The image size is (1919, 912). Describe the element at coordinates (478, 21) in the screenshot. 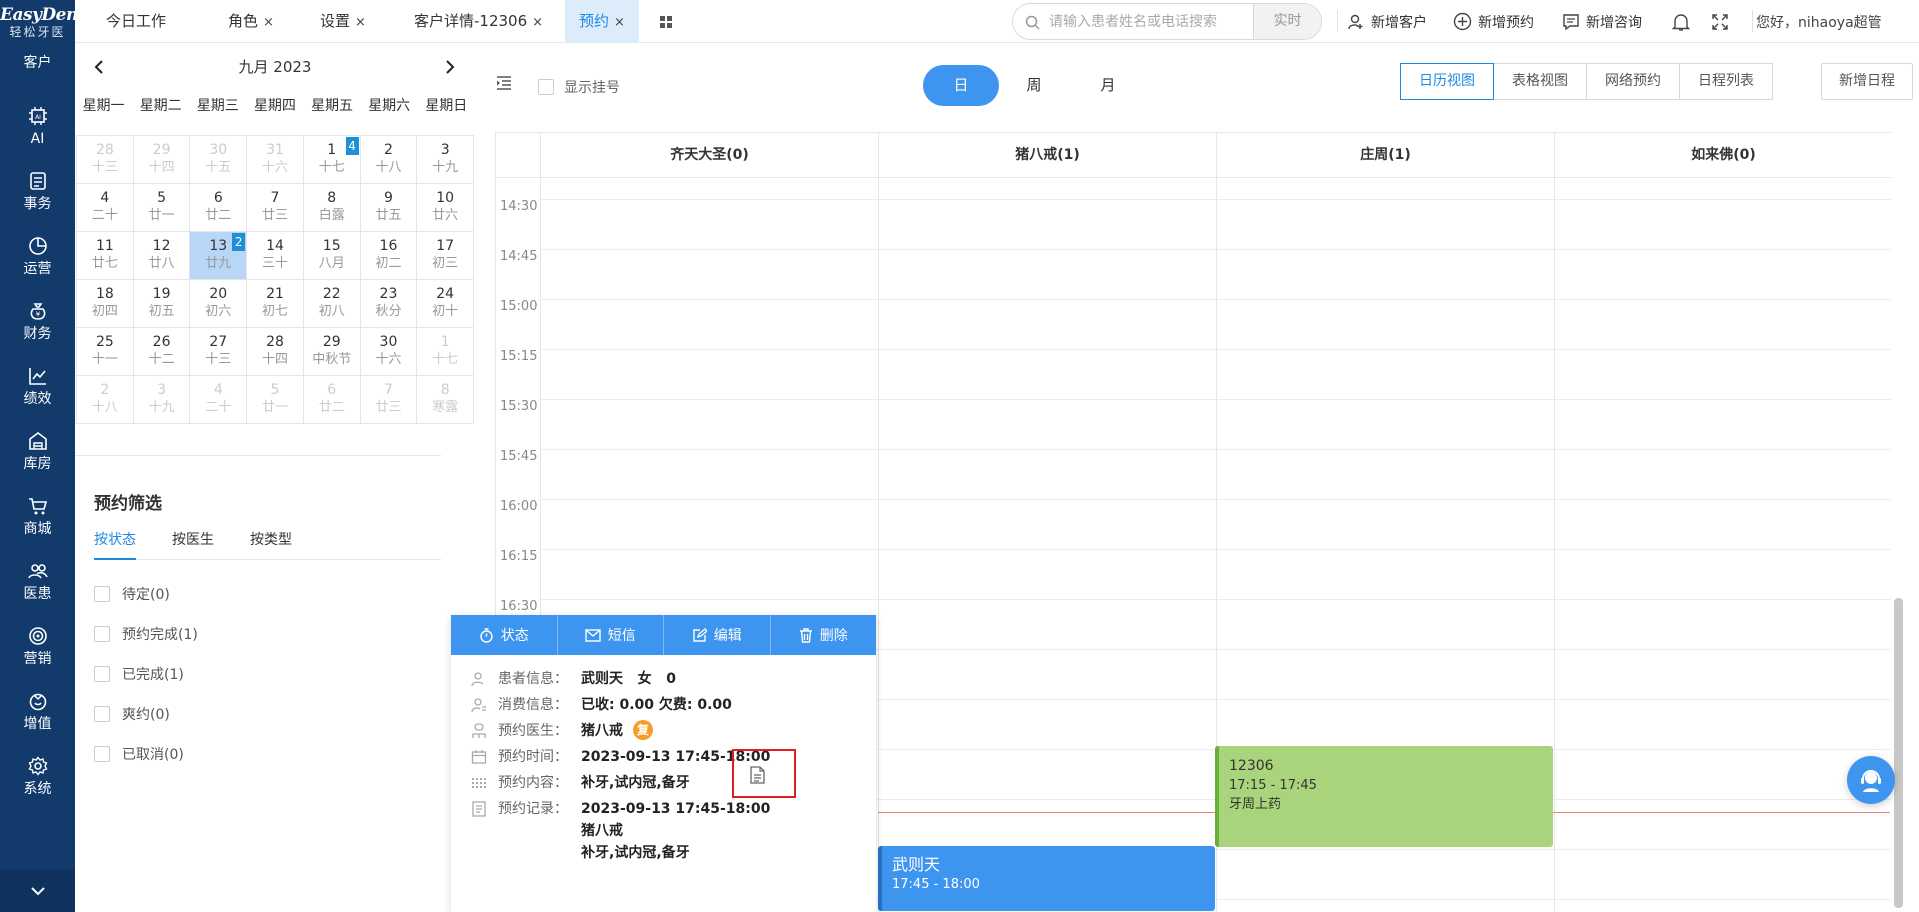

I see `tab-customer-detail: 客户详情-12306 ×` at that location.